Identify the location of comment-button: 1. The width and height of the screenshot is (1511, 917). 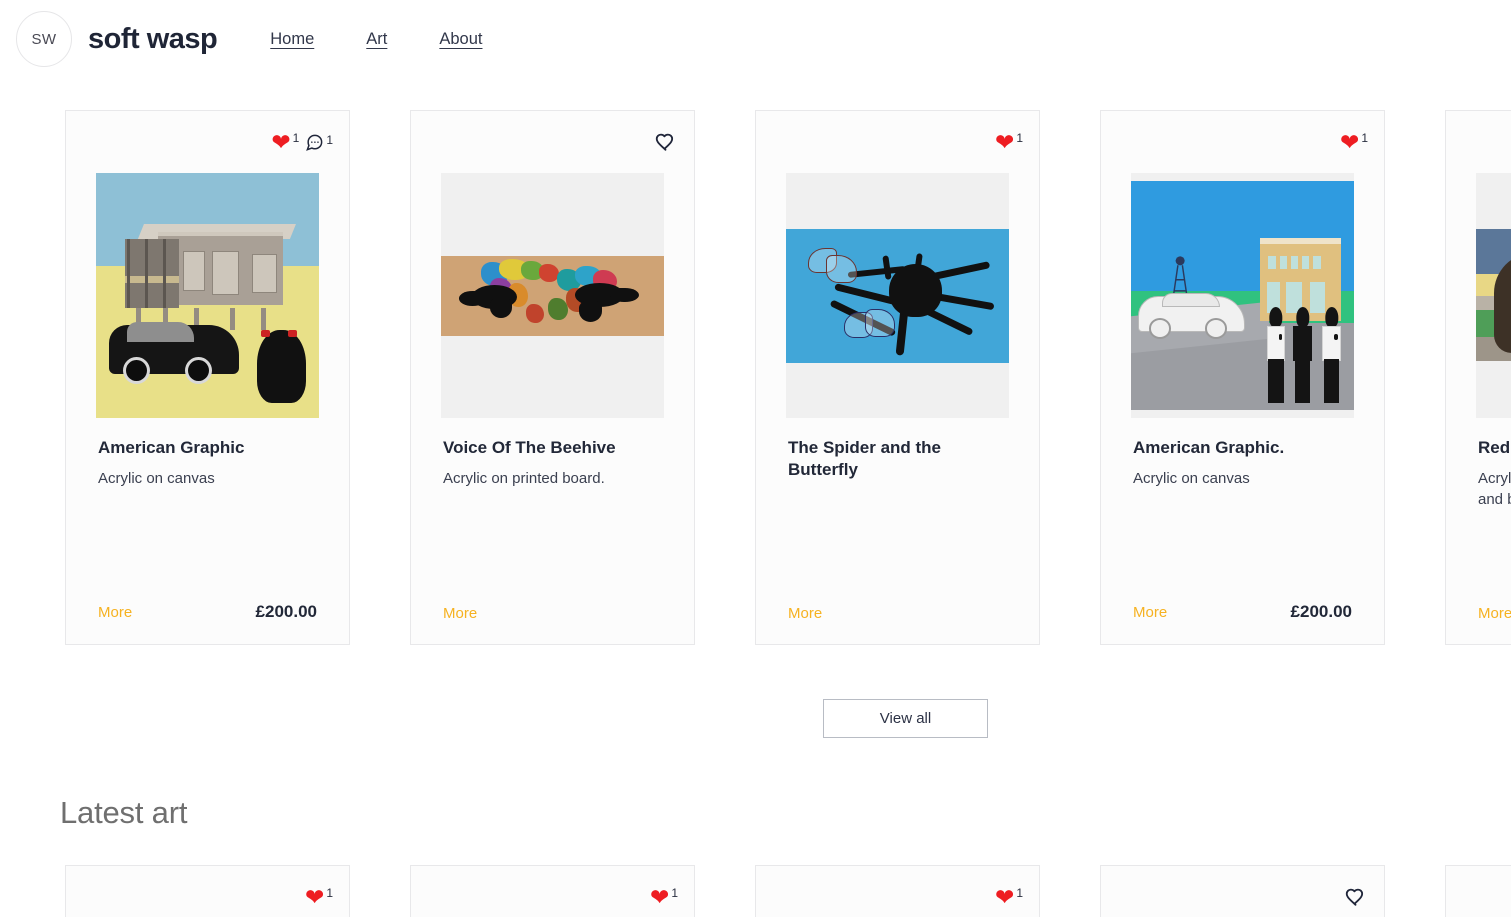
(319, 142).